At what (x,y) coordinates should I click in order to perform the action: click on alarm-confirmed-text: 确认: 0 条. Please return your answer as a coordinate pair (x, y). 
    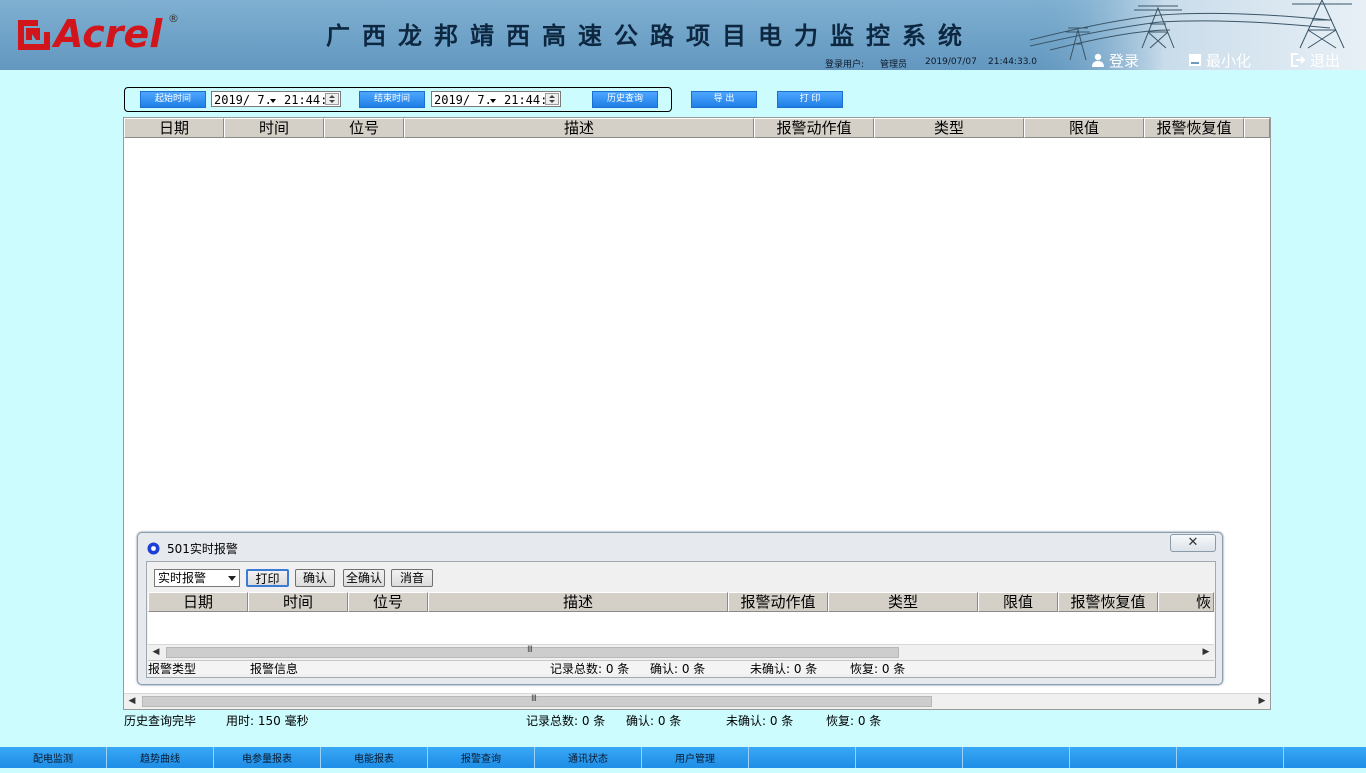
    Looking at the image, I should click on (678, 668).